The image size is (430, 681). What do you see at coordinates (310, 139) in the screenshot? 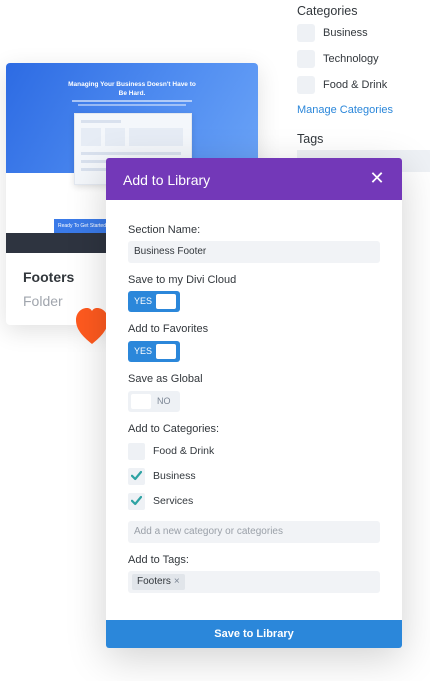
I see `tags-heading: Tags` at bounding box center [310, 139].